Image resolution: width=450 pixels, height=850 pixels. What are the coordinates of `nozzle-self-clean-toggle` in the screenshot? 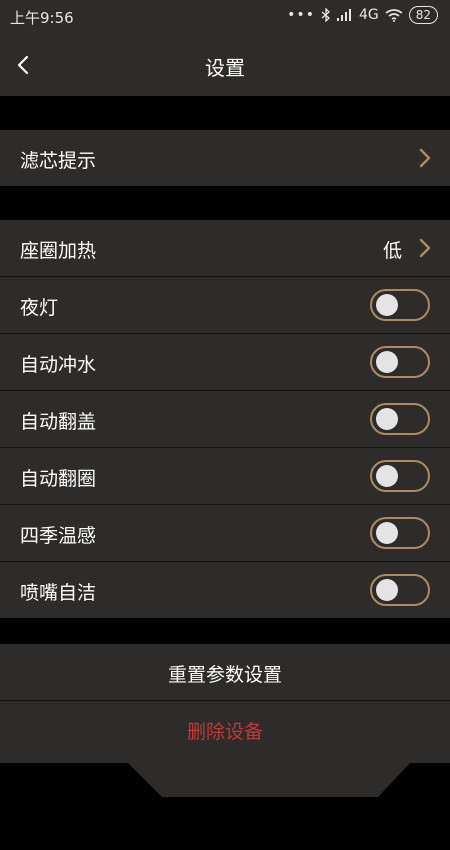 It's located at (400, 590).